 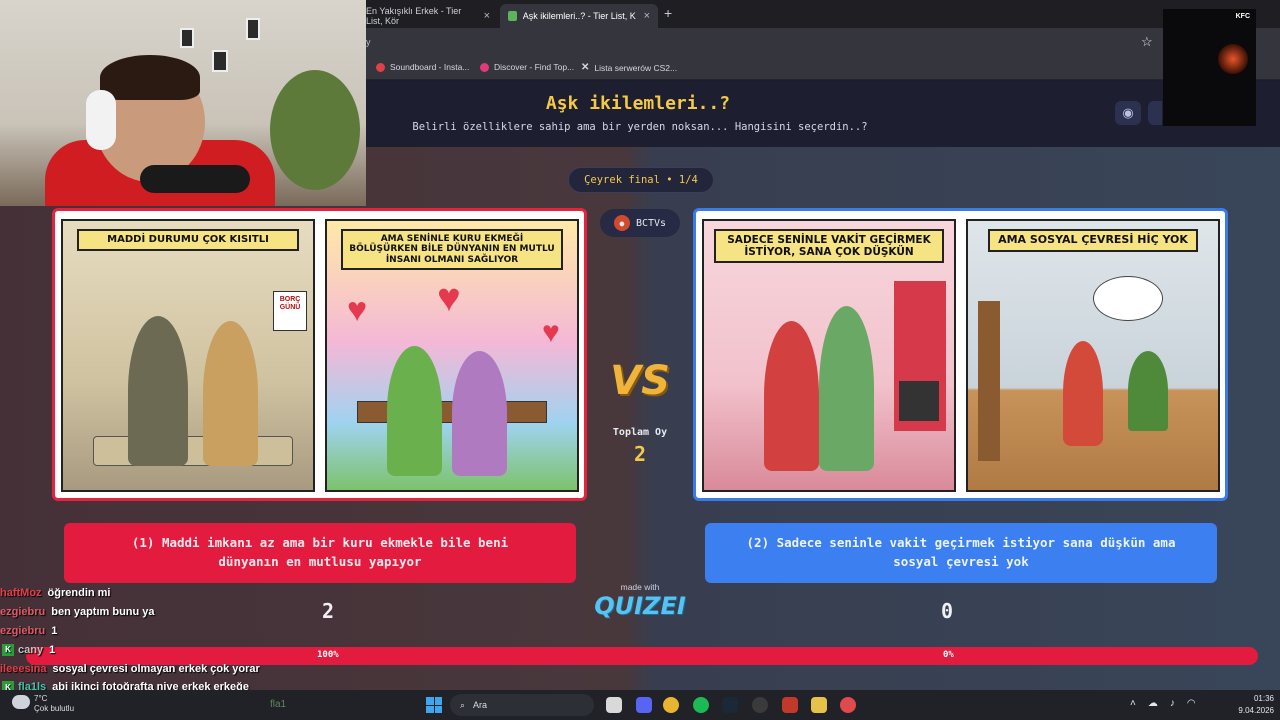 What do you see at coordinates (701, 705) in the screenshot?
I see `spotify-icon` at bounding box center [701, 705].